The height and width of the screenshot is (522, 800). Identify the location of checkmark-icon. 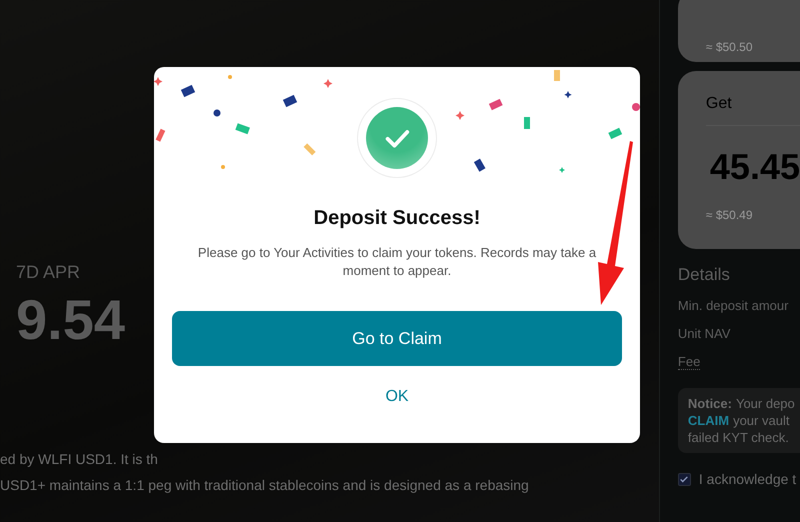
(684, 479).